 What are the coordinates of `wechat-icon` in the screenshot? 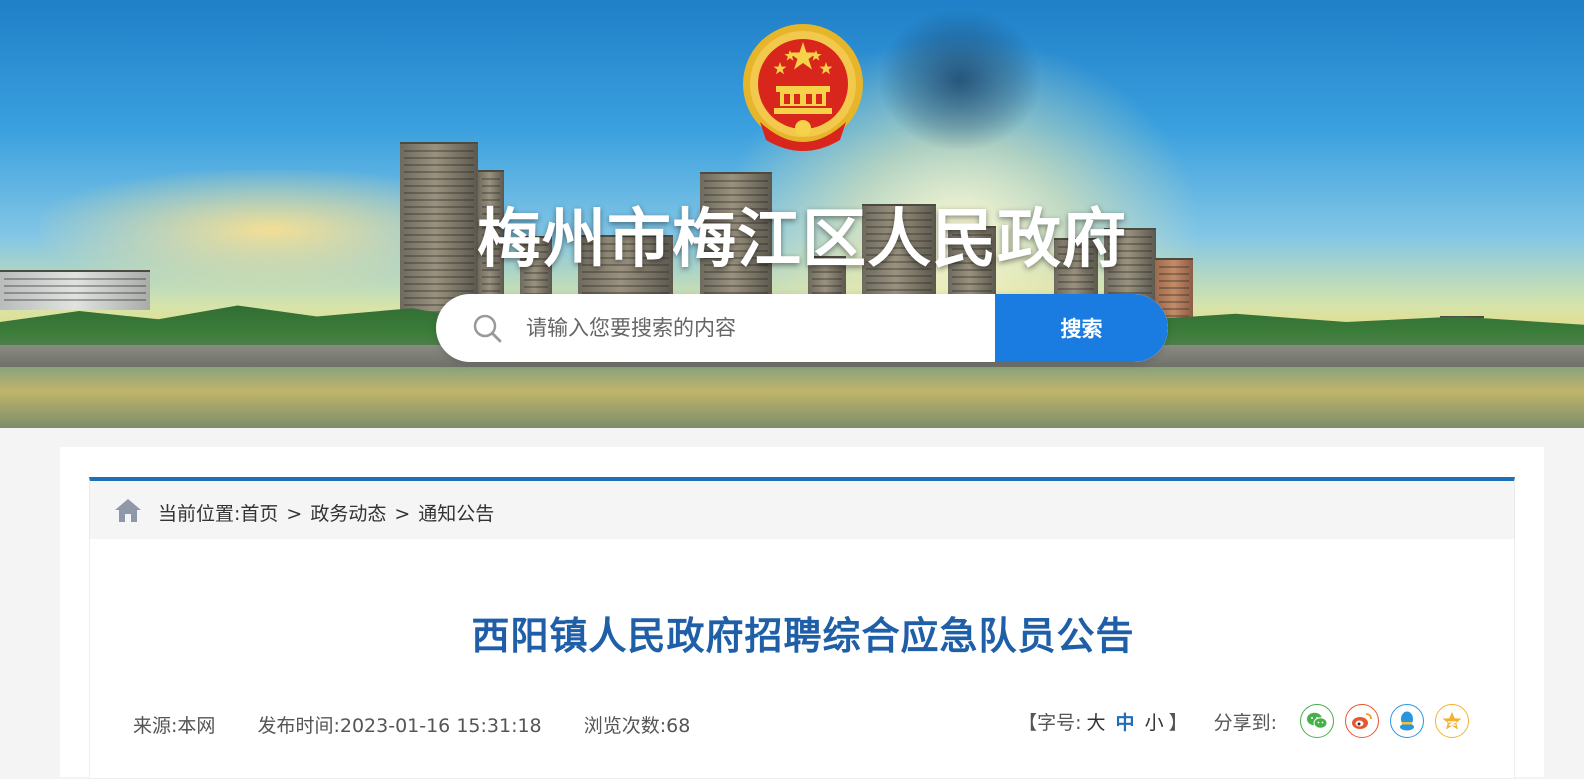 It's located at (1317, 720).